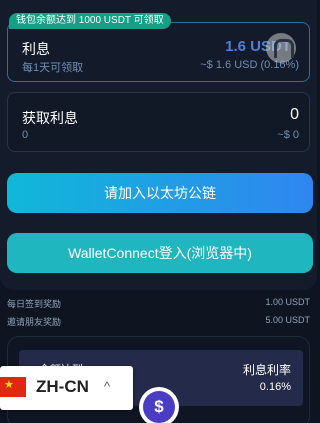 This screenshot has height=423, width=320. I want to click on reward-value: 1.00 USDT, so click(287, 302).